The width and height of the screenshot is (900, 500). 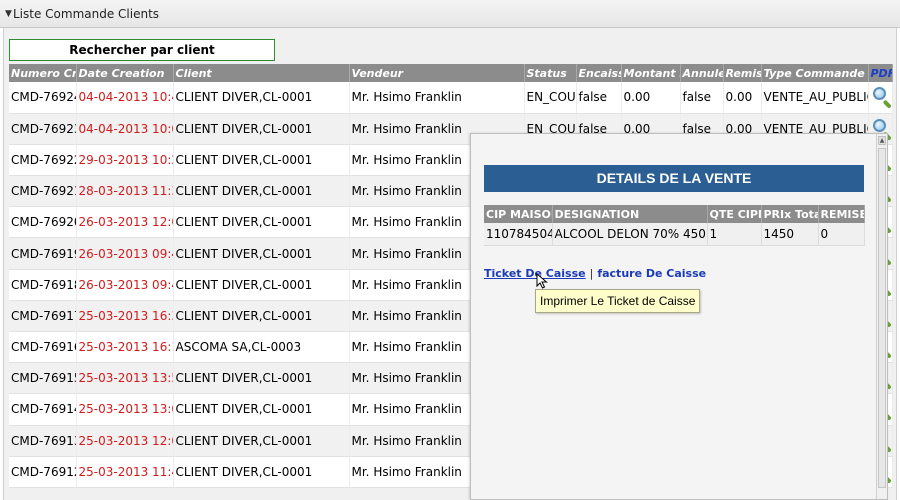 I want to click on scrollbar-thumb, so click(x=882, y=318).